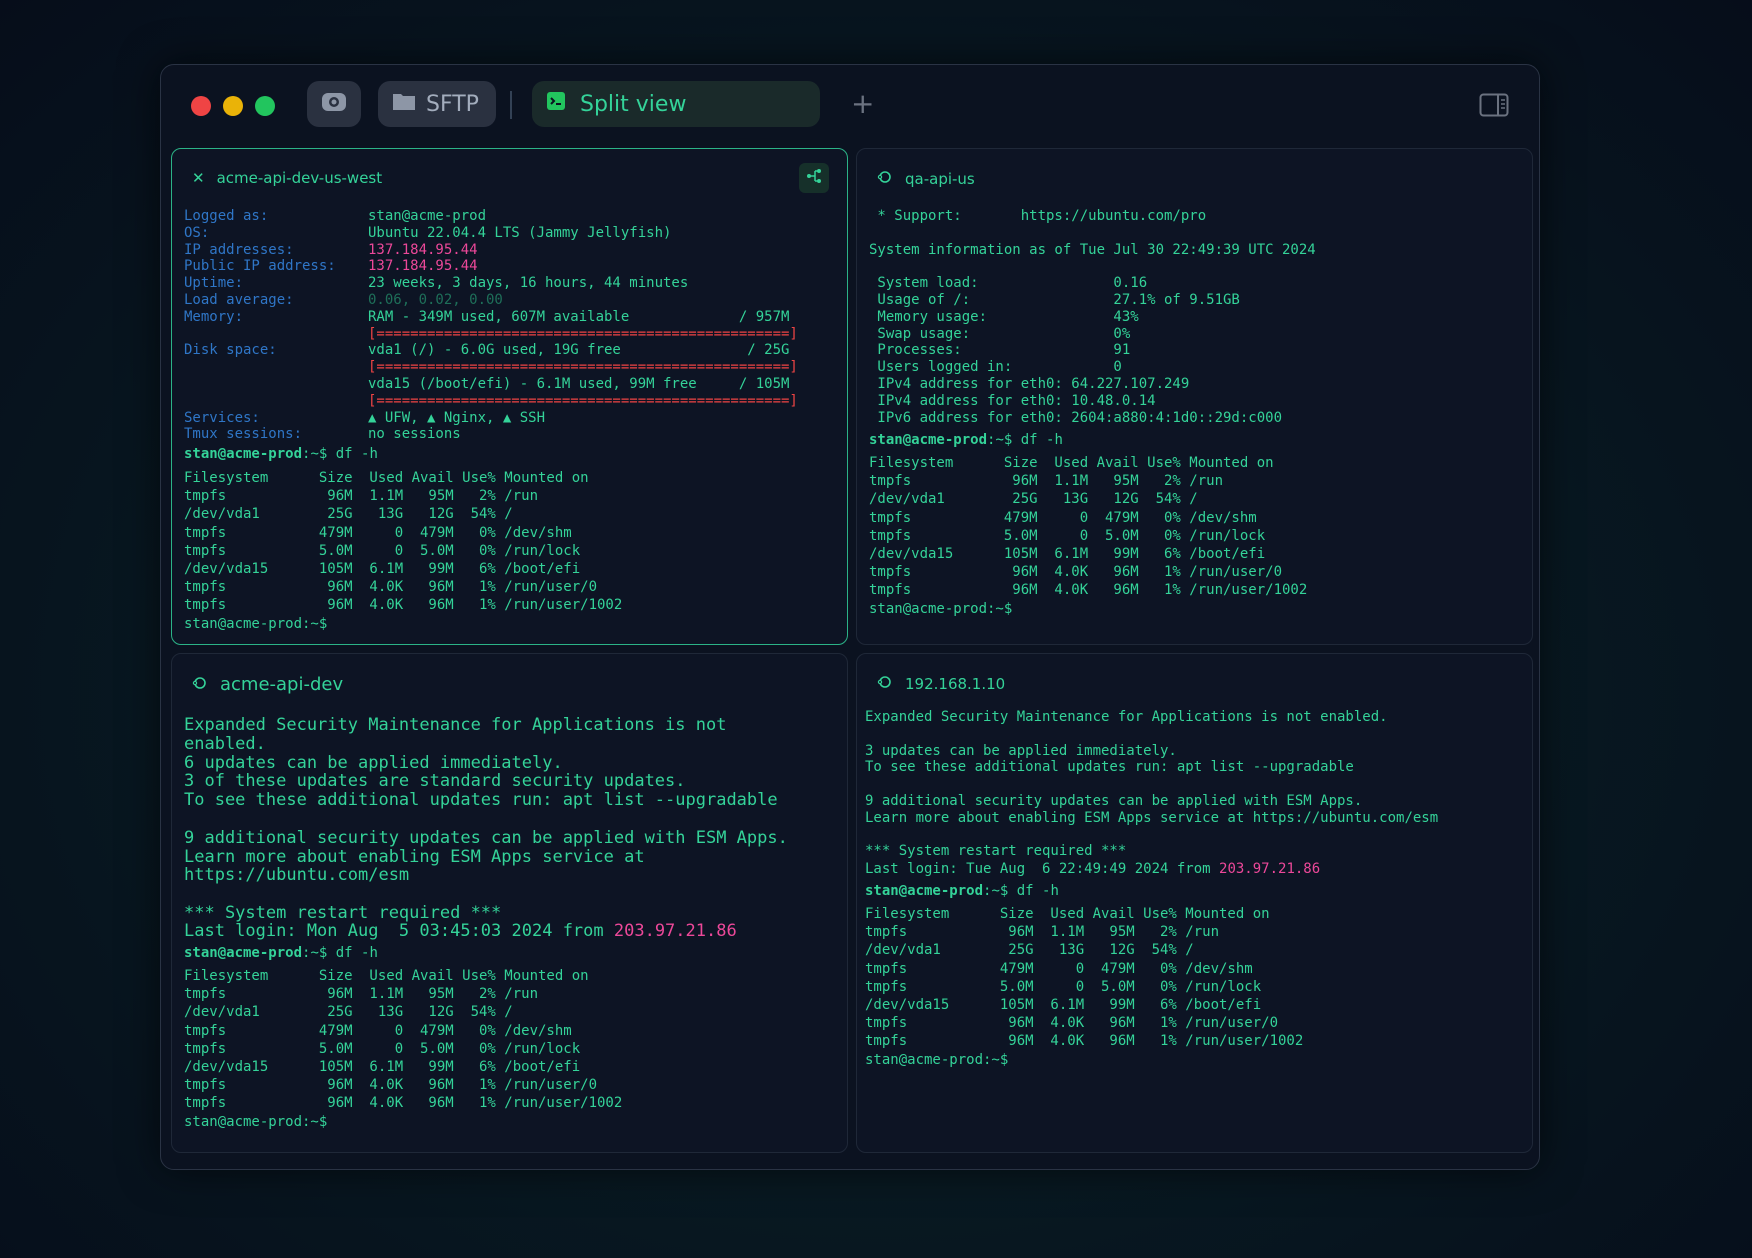  What do you see at coordinates (233, 106) in the screenshot?
I see `minimize-window-button` at bounding box center [233, 106].